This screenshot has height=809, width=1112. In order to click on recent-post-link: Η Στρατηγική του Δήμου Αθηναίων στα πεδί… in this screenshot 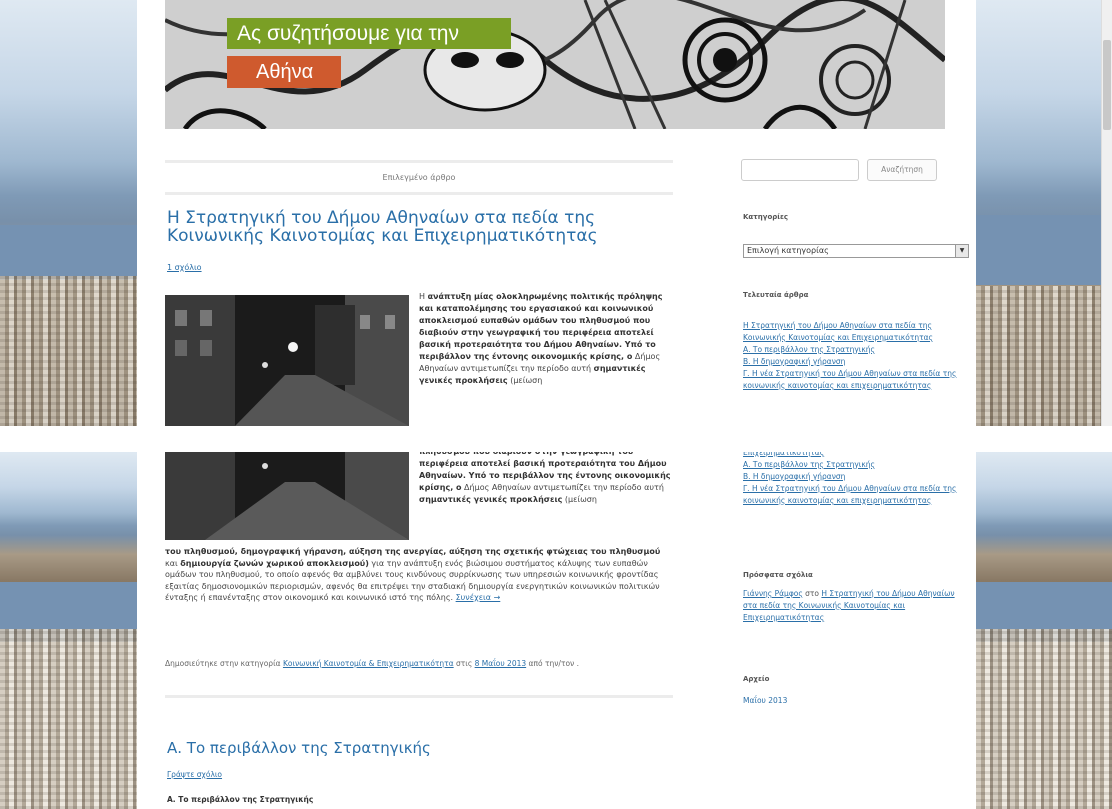, I will do `click(856, 332)`.